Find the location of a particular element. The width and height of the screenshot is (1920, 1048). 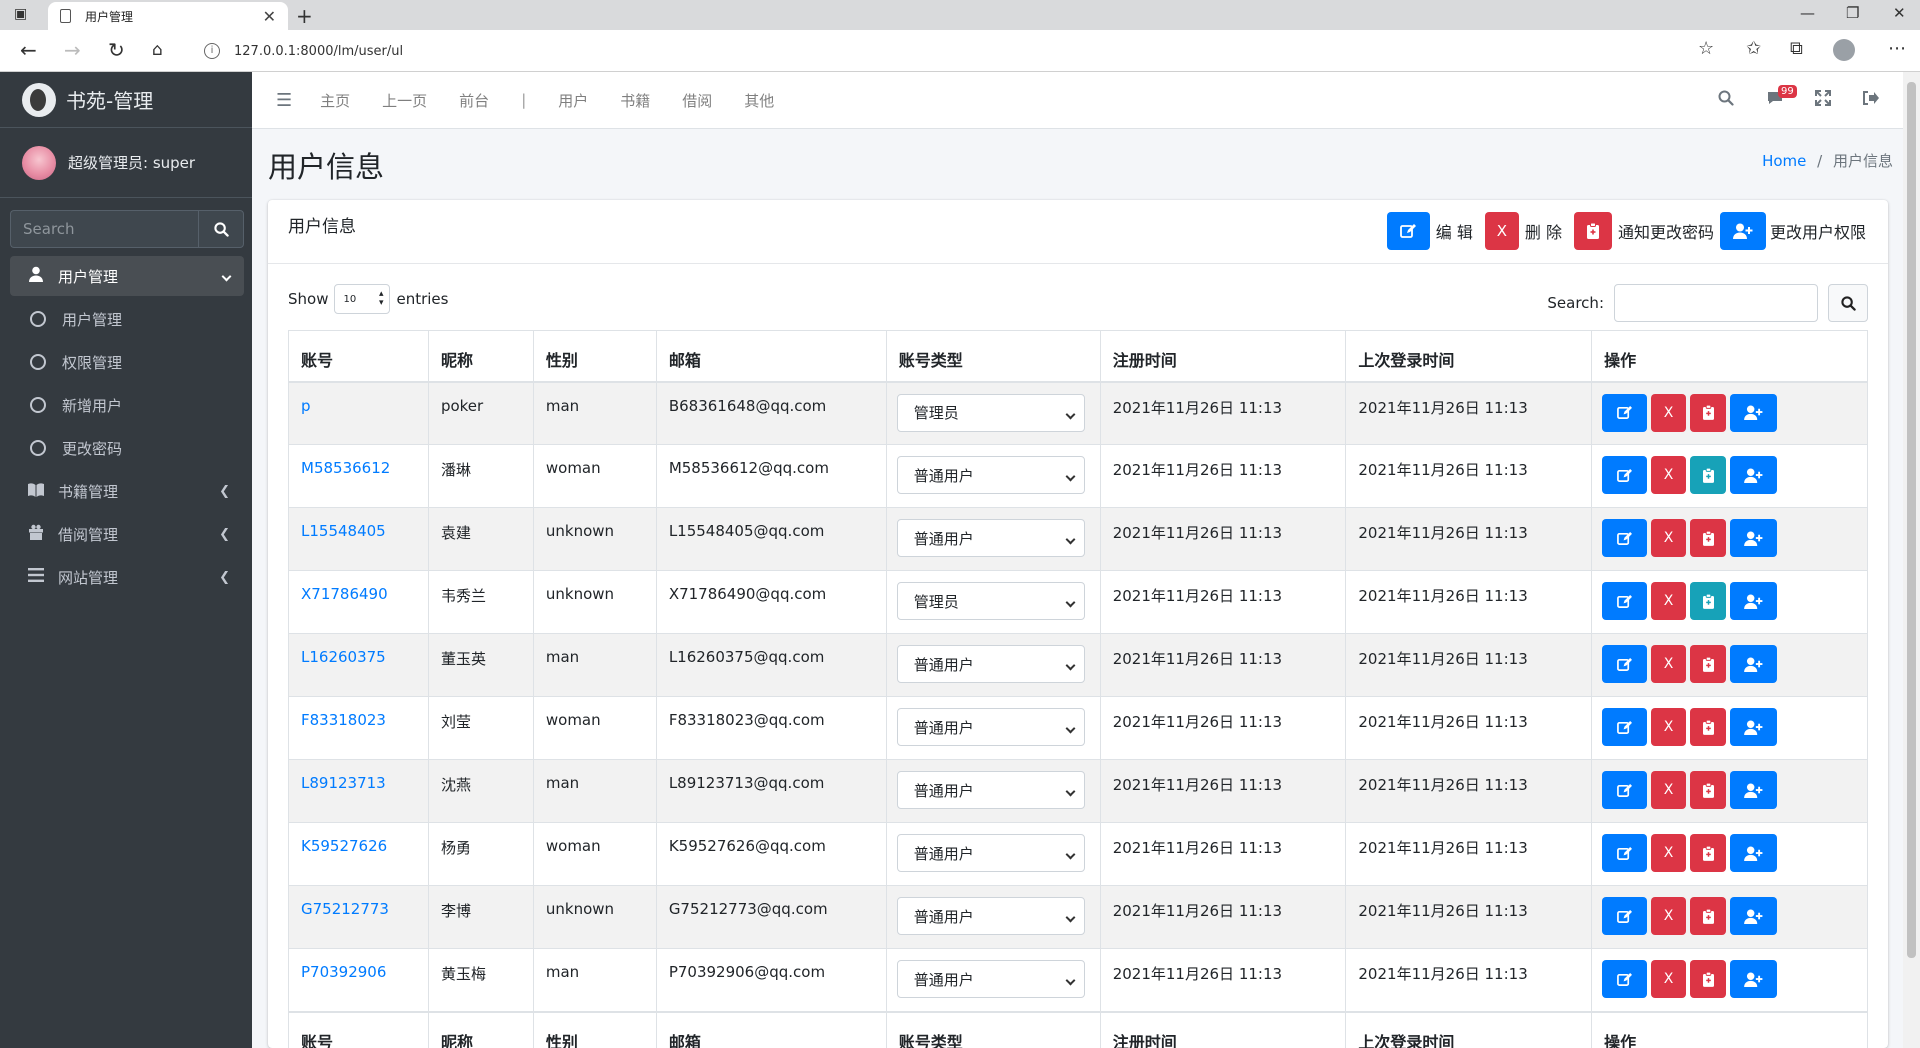

column-header: 注册时间 is located at coordinates (1223, 356).